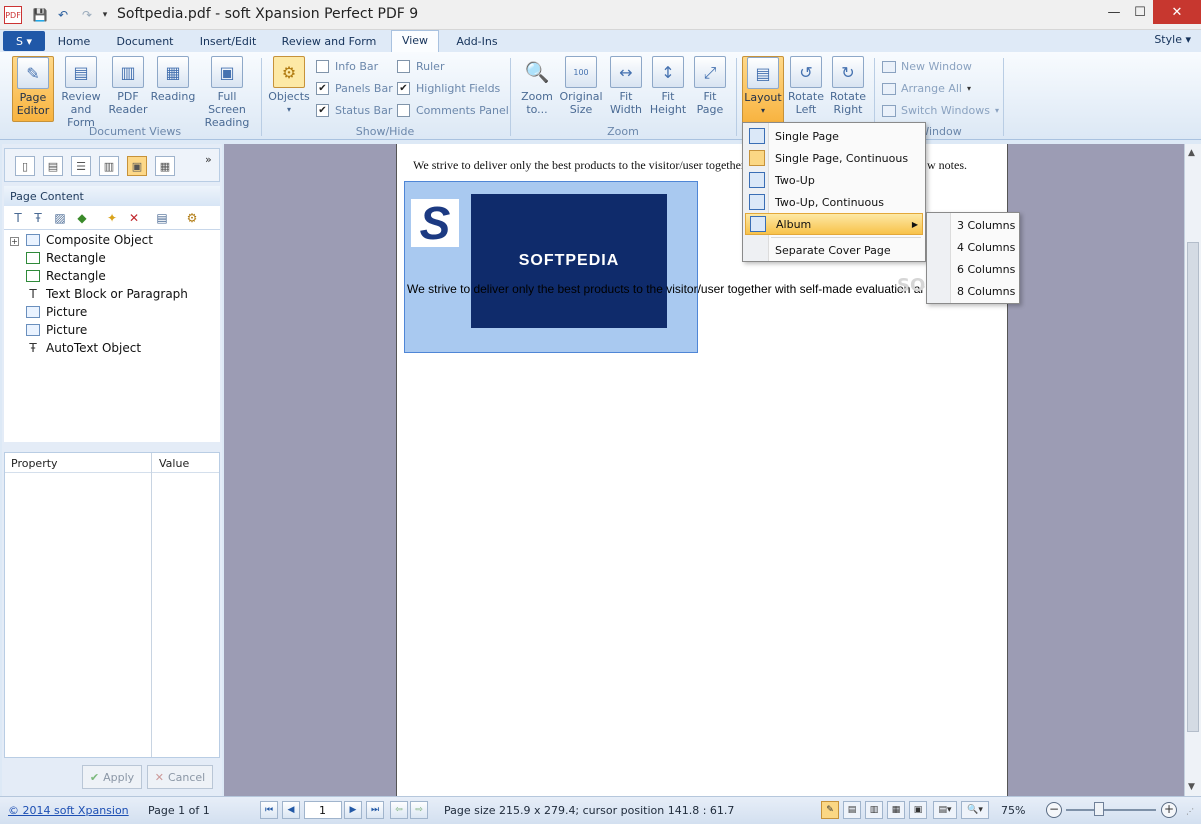 This screenshot has height=824, width=1201. What do you see at coordinates (852, 810) in the screenshot?
I see `review-view-icon: ▤` at bounding box center [852, 810].